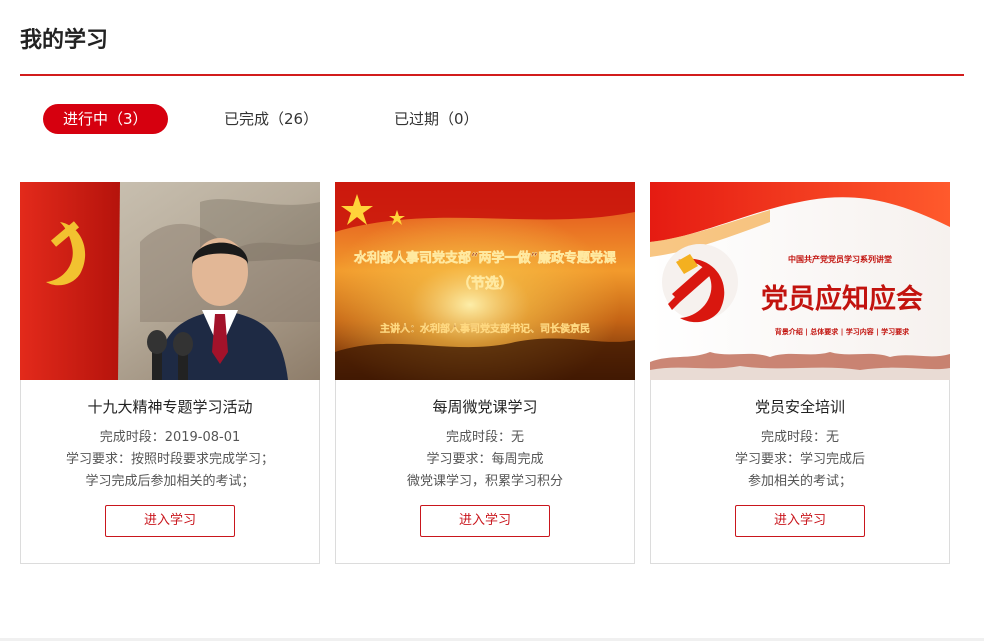 The width and height of the screenshot is (984, 641). I want to click on course-requirement: 学习要求：按照时段要求完成学习；, so click(169, 459).